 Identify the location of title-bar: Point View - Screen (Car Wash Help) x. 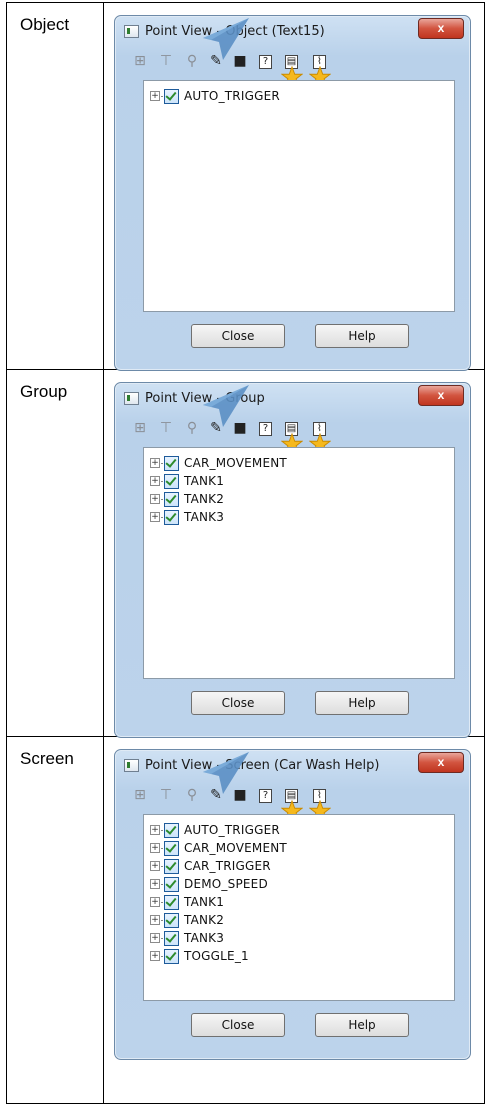
(292, 765).